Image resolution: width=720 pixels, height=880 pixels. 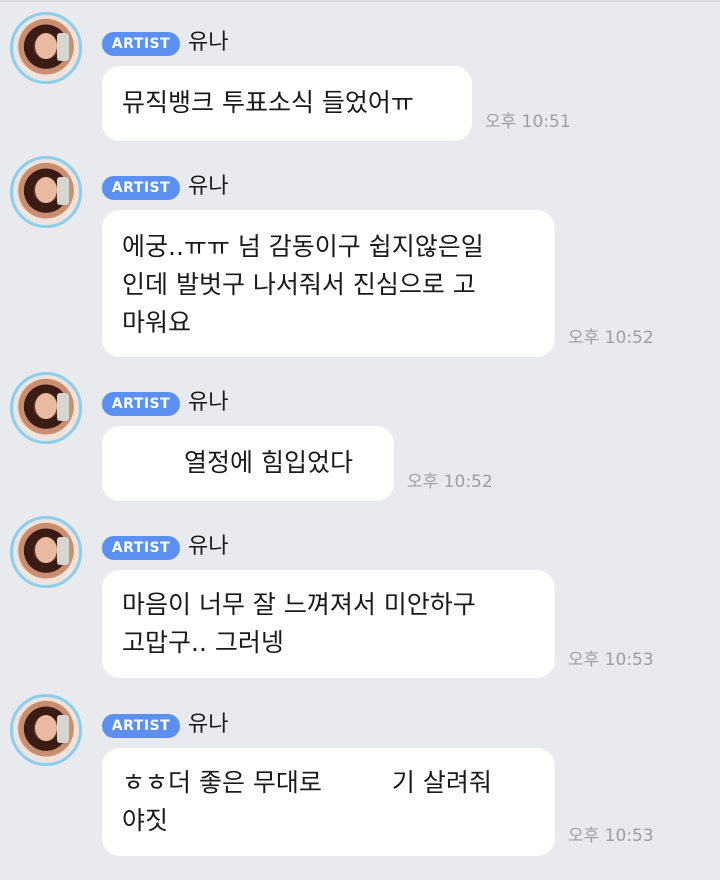 What do you see at coordinates (287, 103) in the screenshot?
I see `message-bubble: 뮤직뱅크 투표소식 들었어ㅠ` at bounding box center [287, 103].